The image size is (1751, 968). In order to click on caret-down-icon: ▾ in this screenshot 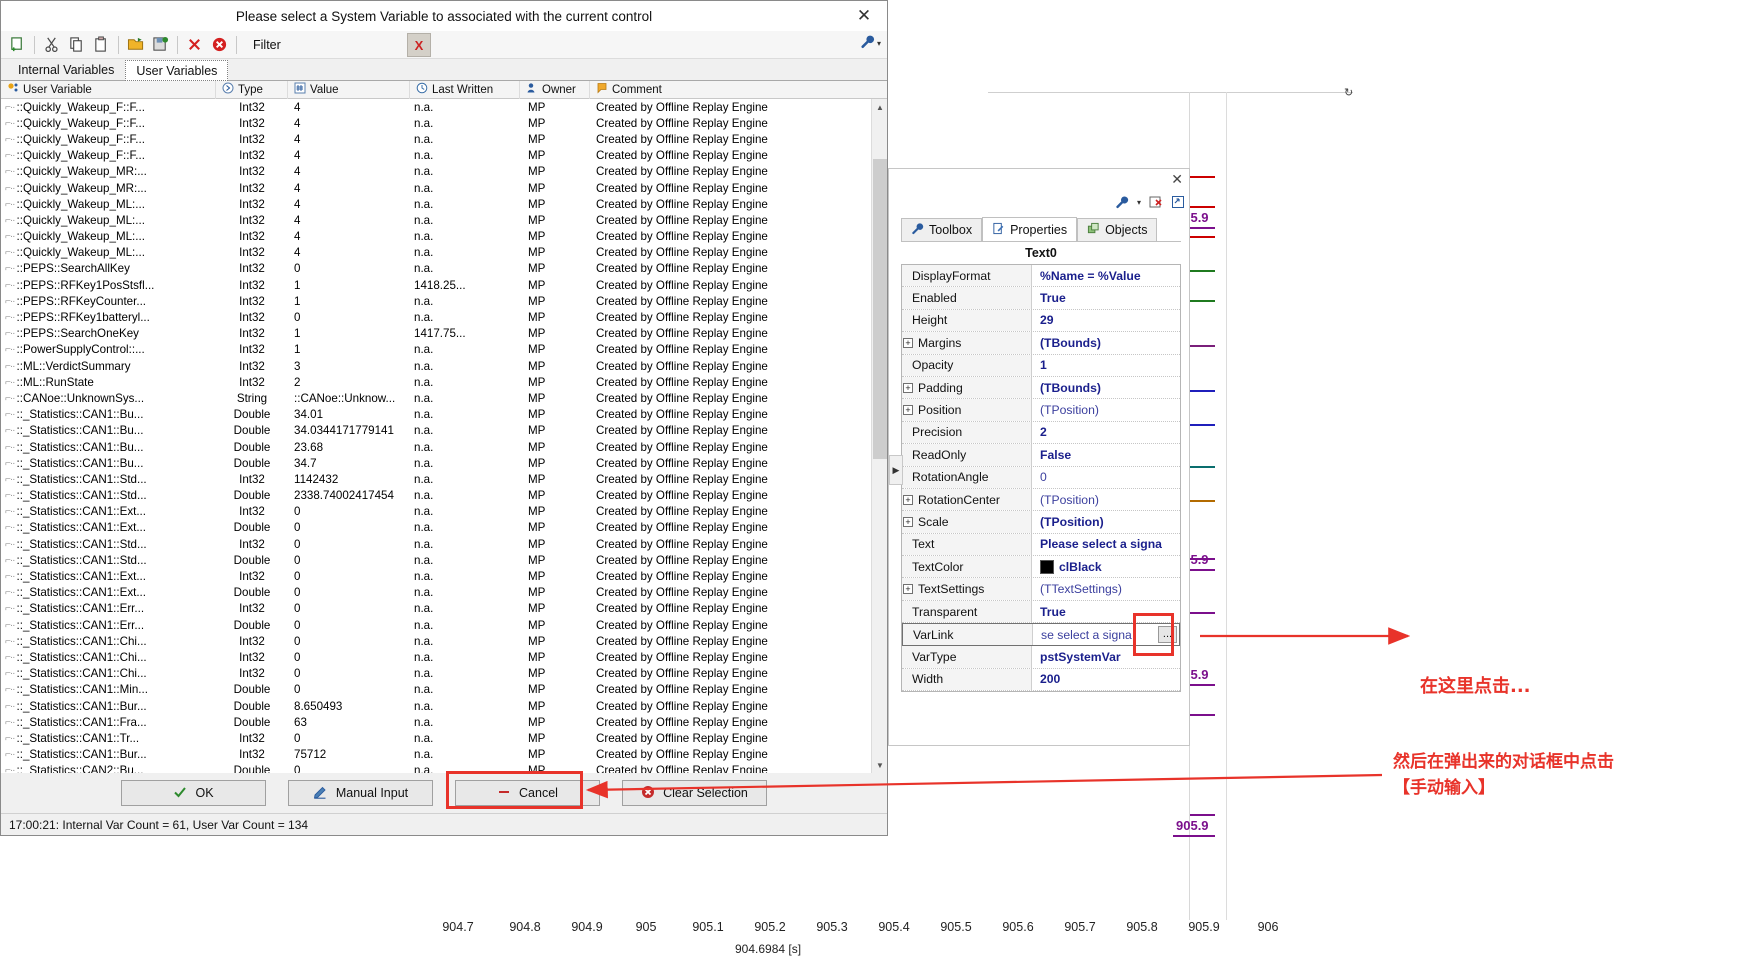, I will do `click(1139, 202)`.